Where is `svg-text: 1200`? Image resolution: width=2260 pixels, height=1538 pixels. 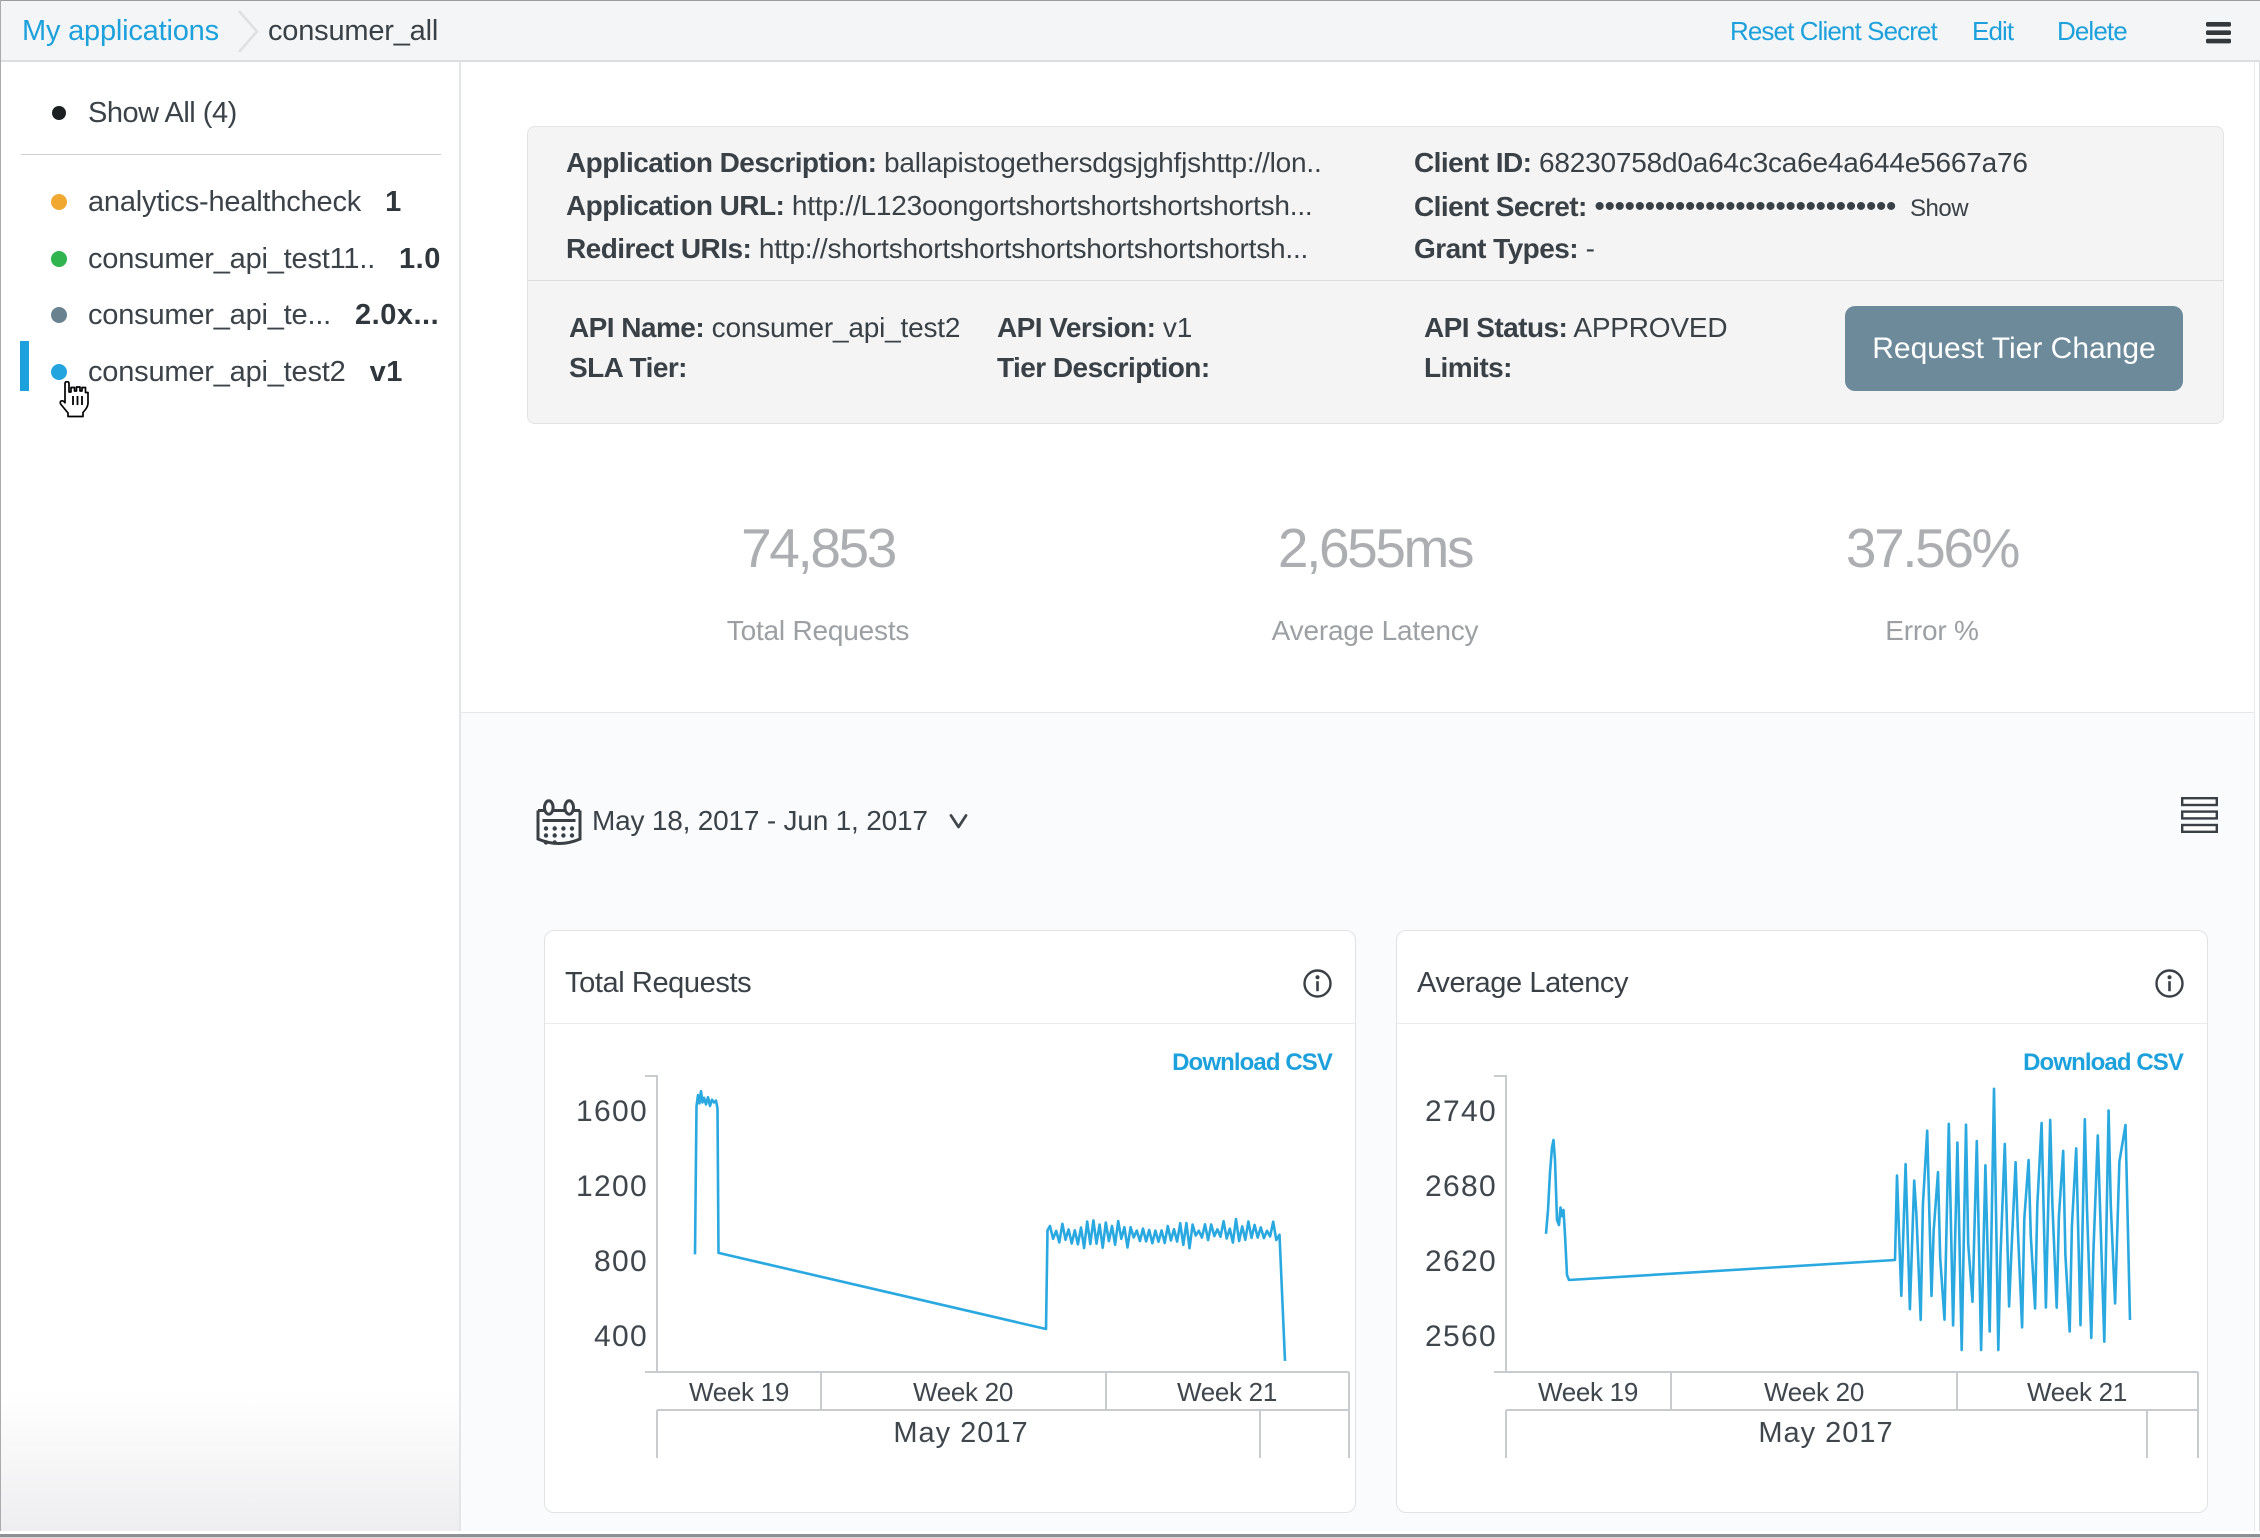
svg-text: 1200 is located at coordinates (612, 1186).